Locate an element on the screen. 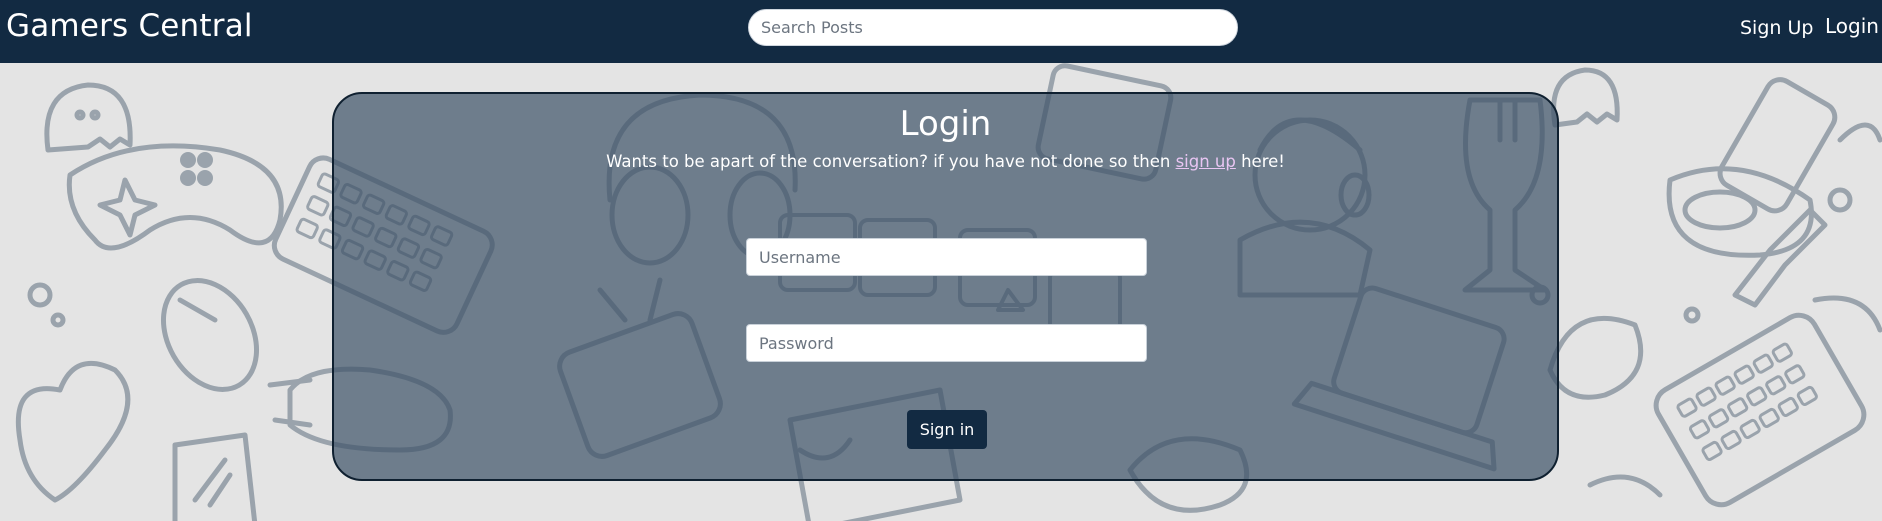  username-field is located at coordinates (946, 257).